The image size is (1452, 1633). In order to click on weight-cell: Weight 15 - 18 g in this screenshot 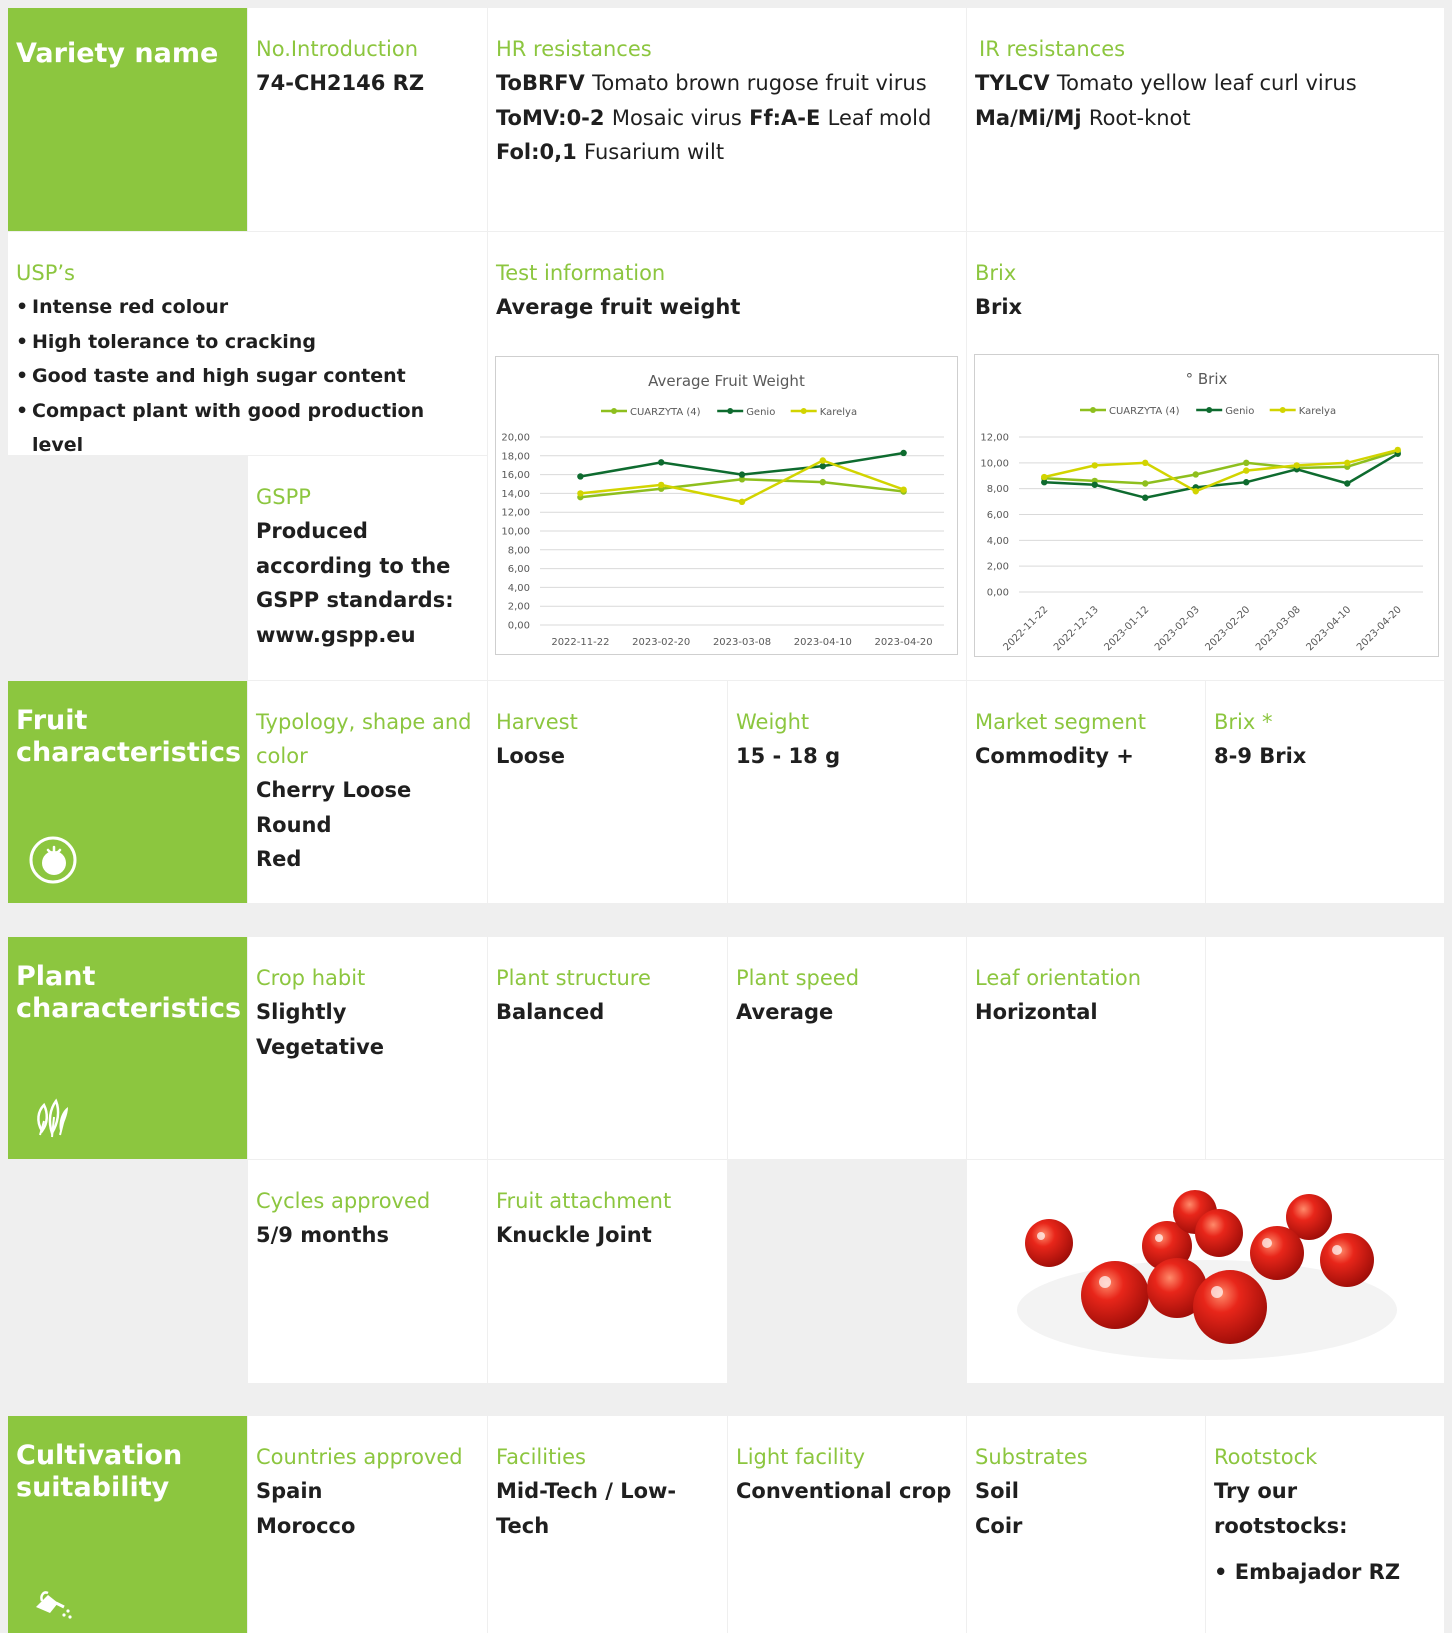, I will do `click(847, 792)`.